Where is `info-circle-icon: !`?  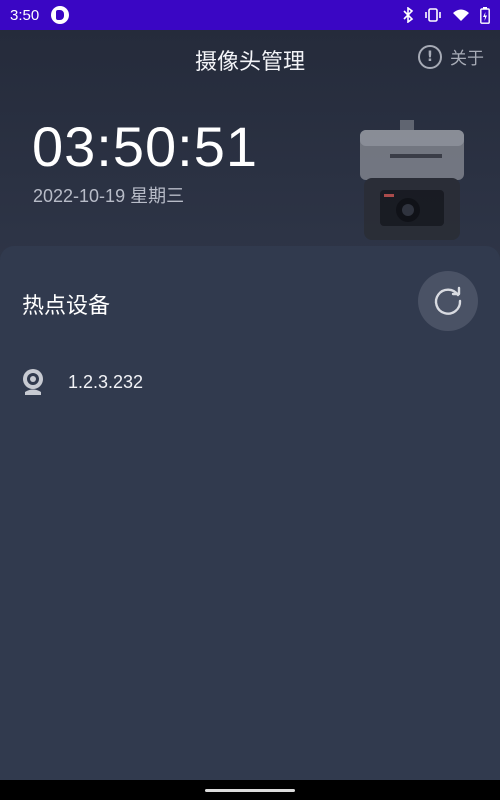
info-circle-icon: ! is located at coordinates (430, 56).